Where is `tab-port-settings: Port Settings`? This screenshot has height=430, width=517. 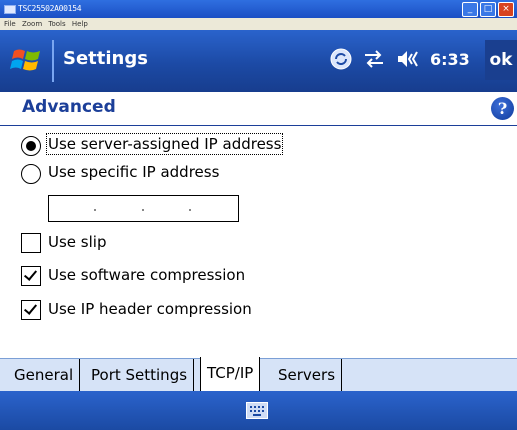
tab-port-settings: Port Settings is located at coordinates (140, 375).